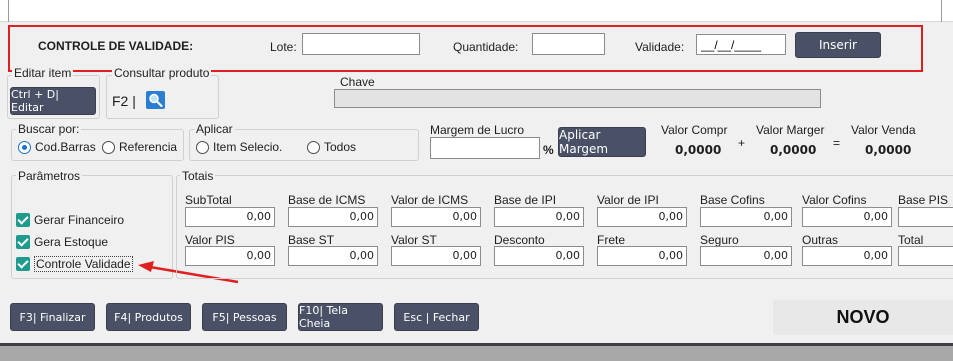  What do you see at coordinates (742, 143) in the screenshot?
I see `plus-sign: +` at bounding box center [742, 143].